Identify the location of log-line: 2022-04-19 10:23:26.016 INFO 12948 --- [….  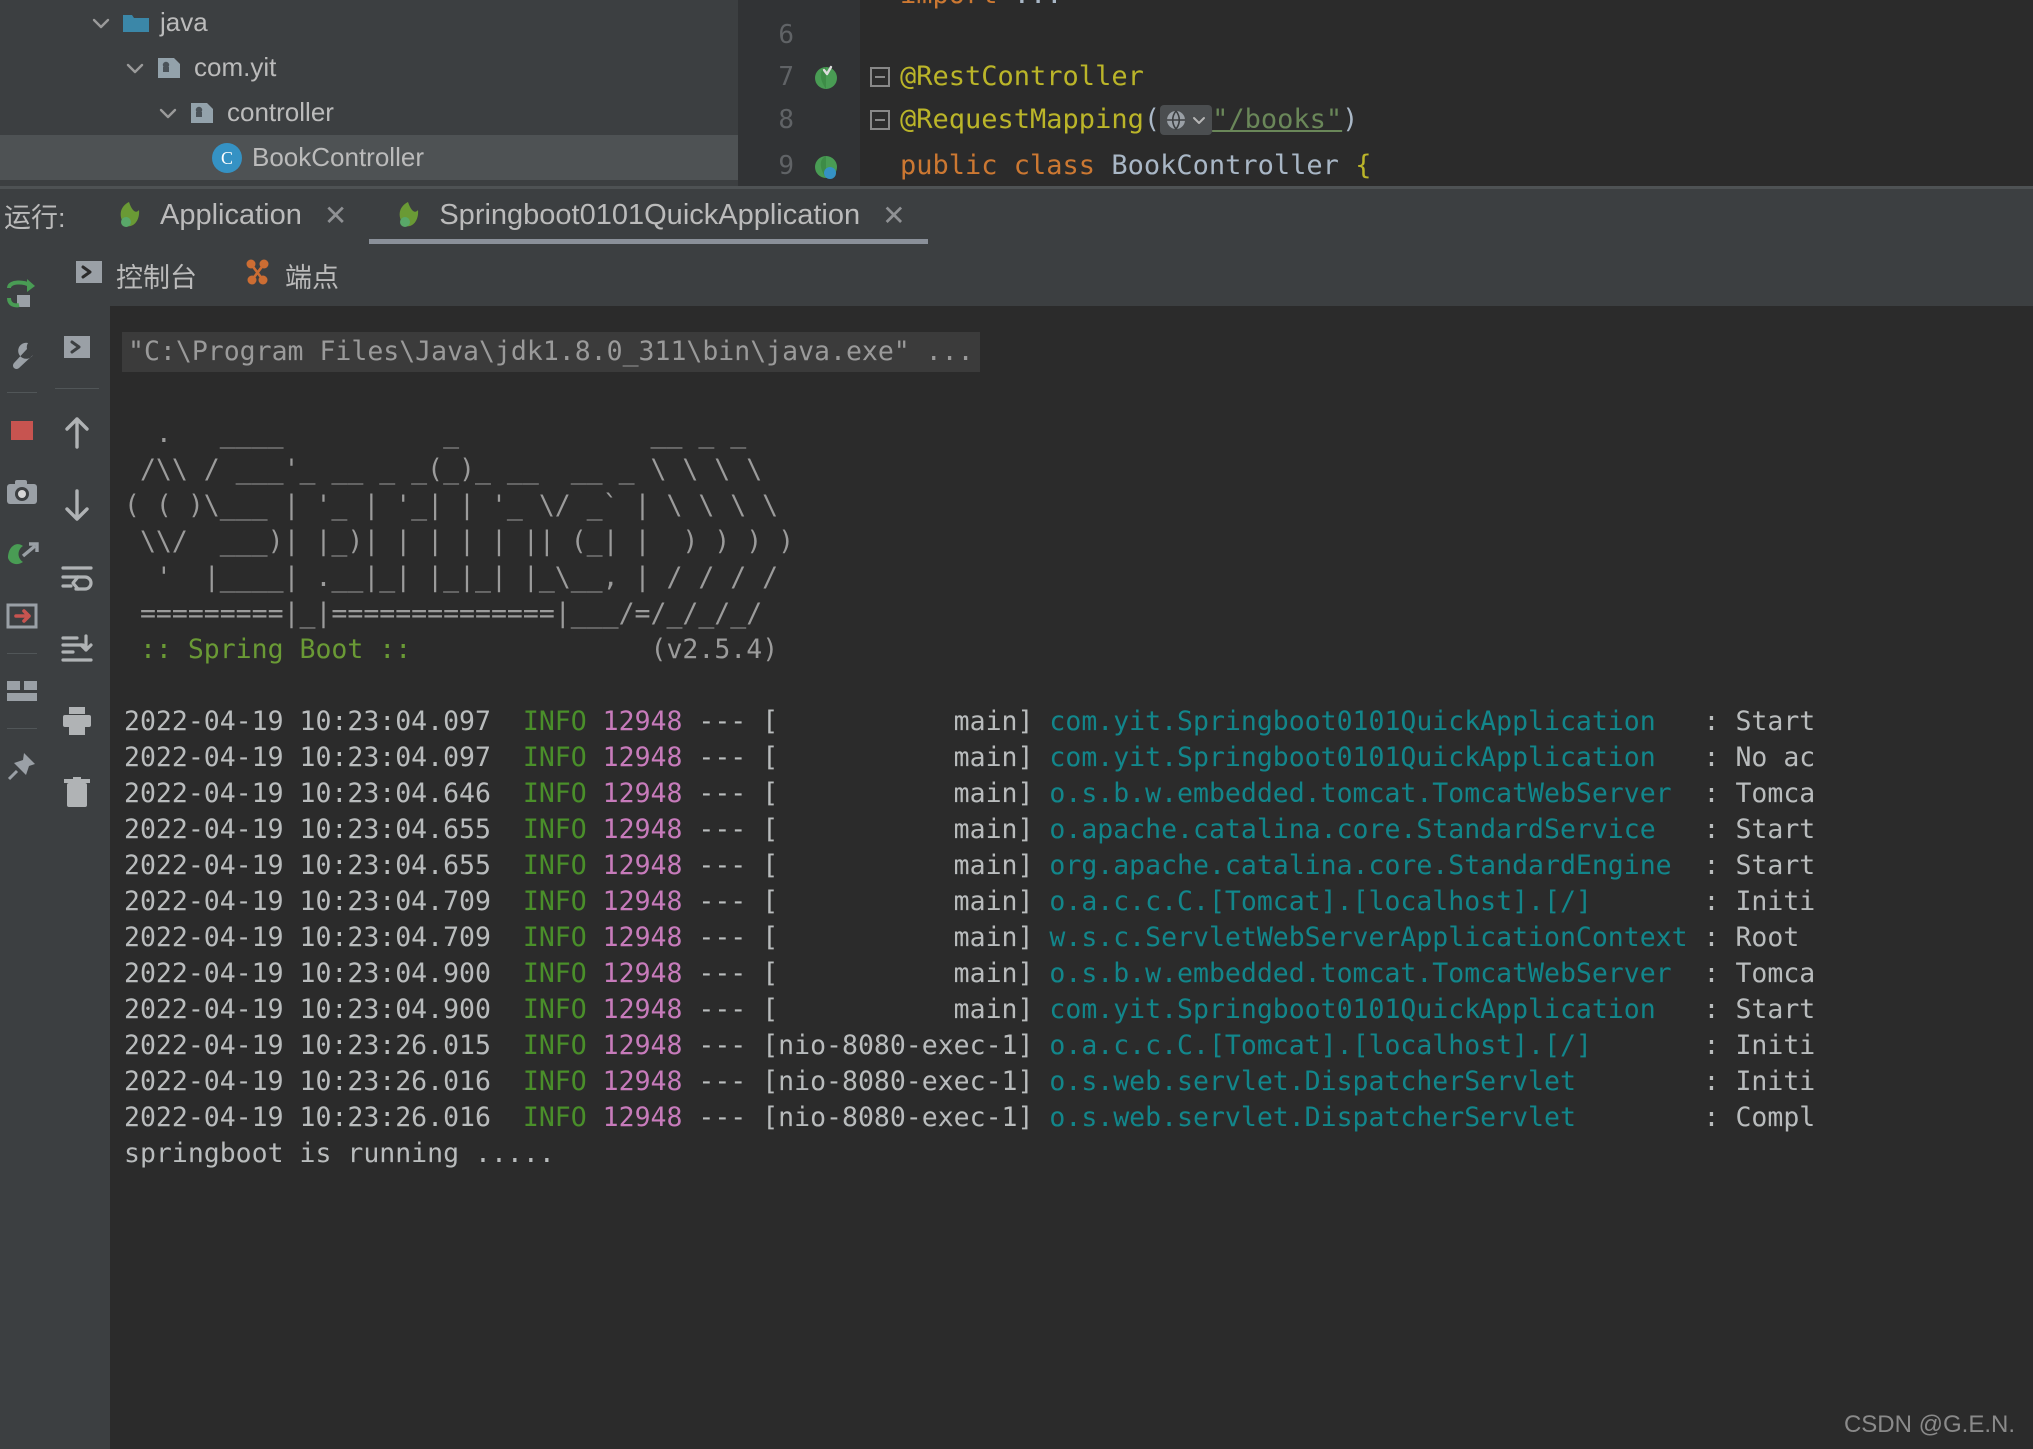
(1071, 1082).